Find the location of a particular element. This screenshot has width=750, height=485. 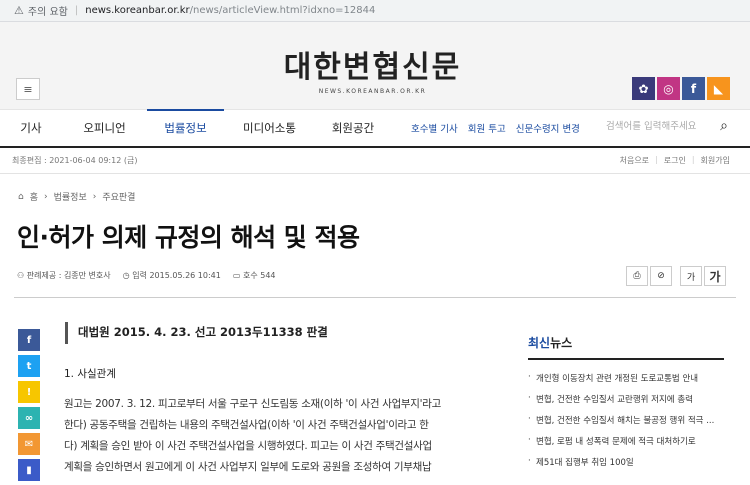

breadcrumb: ⌂ 홈 › 법률정보 › 주요판결 is located at coordinates (76, 197).